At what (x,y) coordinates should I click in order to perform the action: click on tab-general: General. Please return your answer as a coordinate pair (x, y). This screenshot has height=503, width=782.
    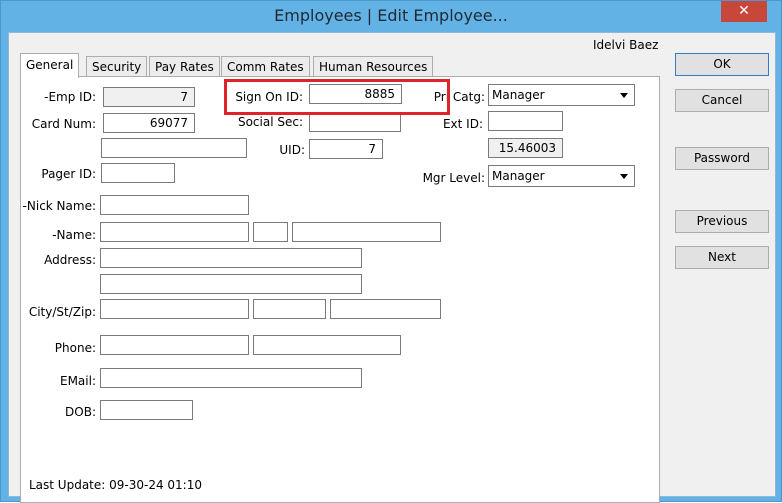
    Looking at the image, I should click on (50, 65).